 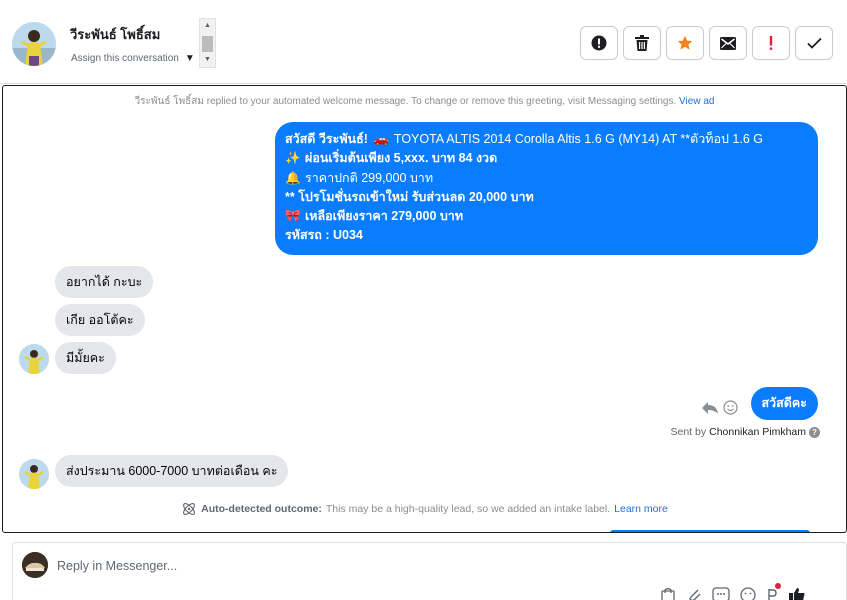 What do you see at coordinates (696, 101) in the screenshot?
I see `view-ad-link: View ad` at bounding box center [696, 101].